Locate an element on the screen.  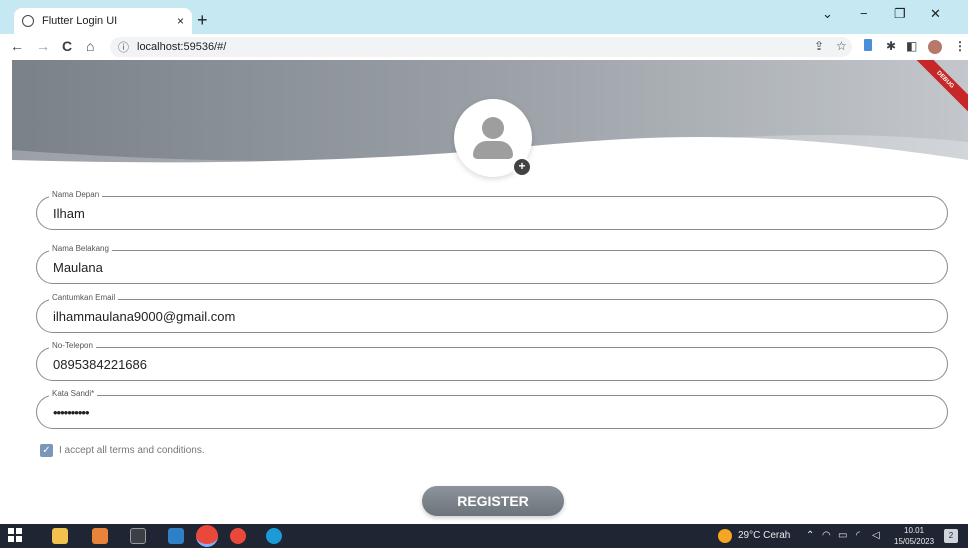
volume-icon: ◁ is located at coordinates (876, 536).